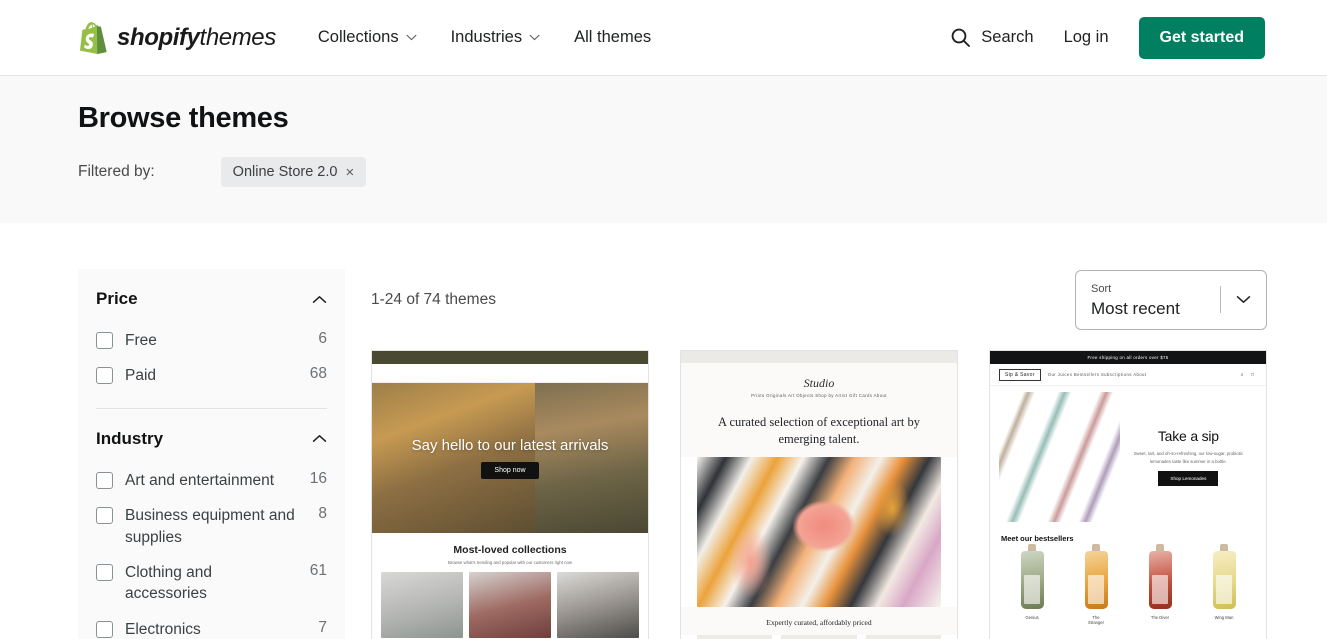 The image size is (1327, 639). I want to click on login-link: Log in, so click(1086, 37).